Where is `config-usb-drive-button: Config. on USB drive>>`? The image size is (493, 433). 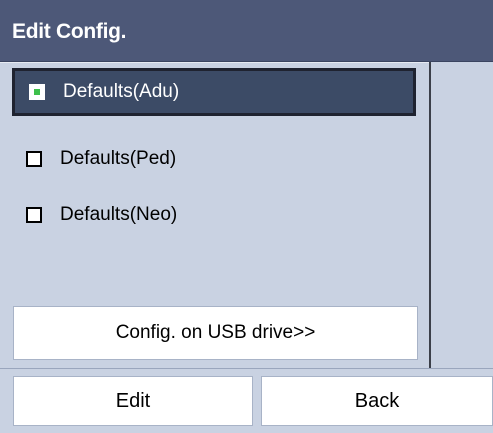
config-usb-drive-button: Config. on USB drive>> is located at coordinates (215, 333).